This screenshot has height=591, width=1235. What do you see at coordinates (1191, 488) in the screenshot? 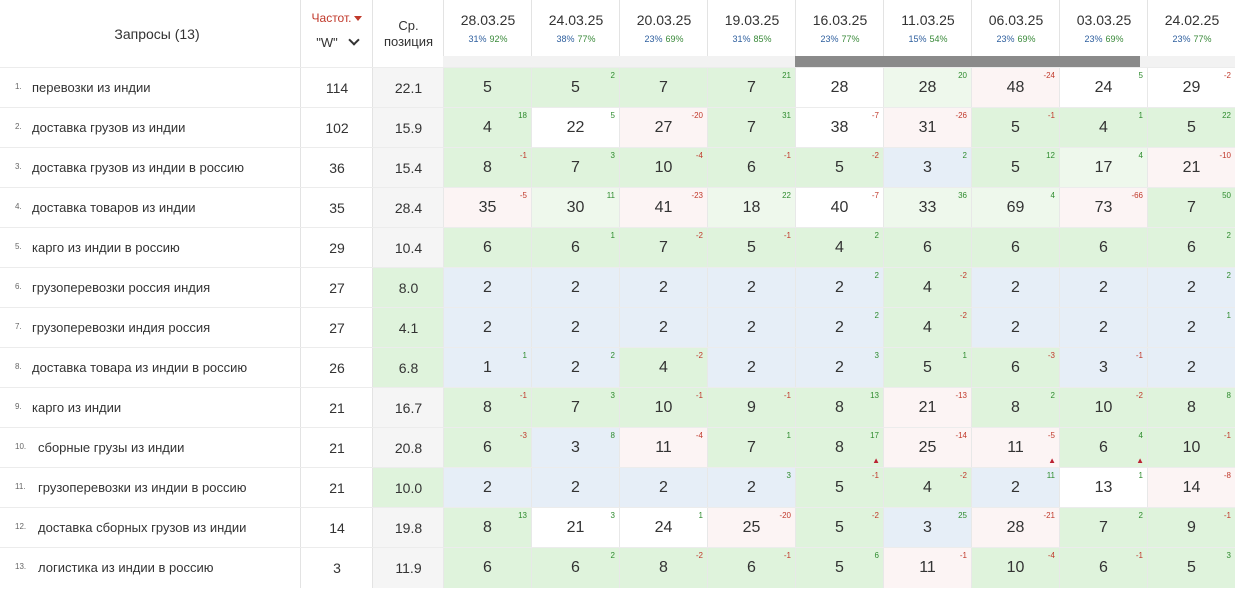
I see `position-cell: 14 -8` at bounding box center [1191, 488].